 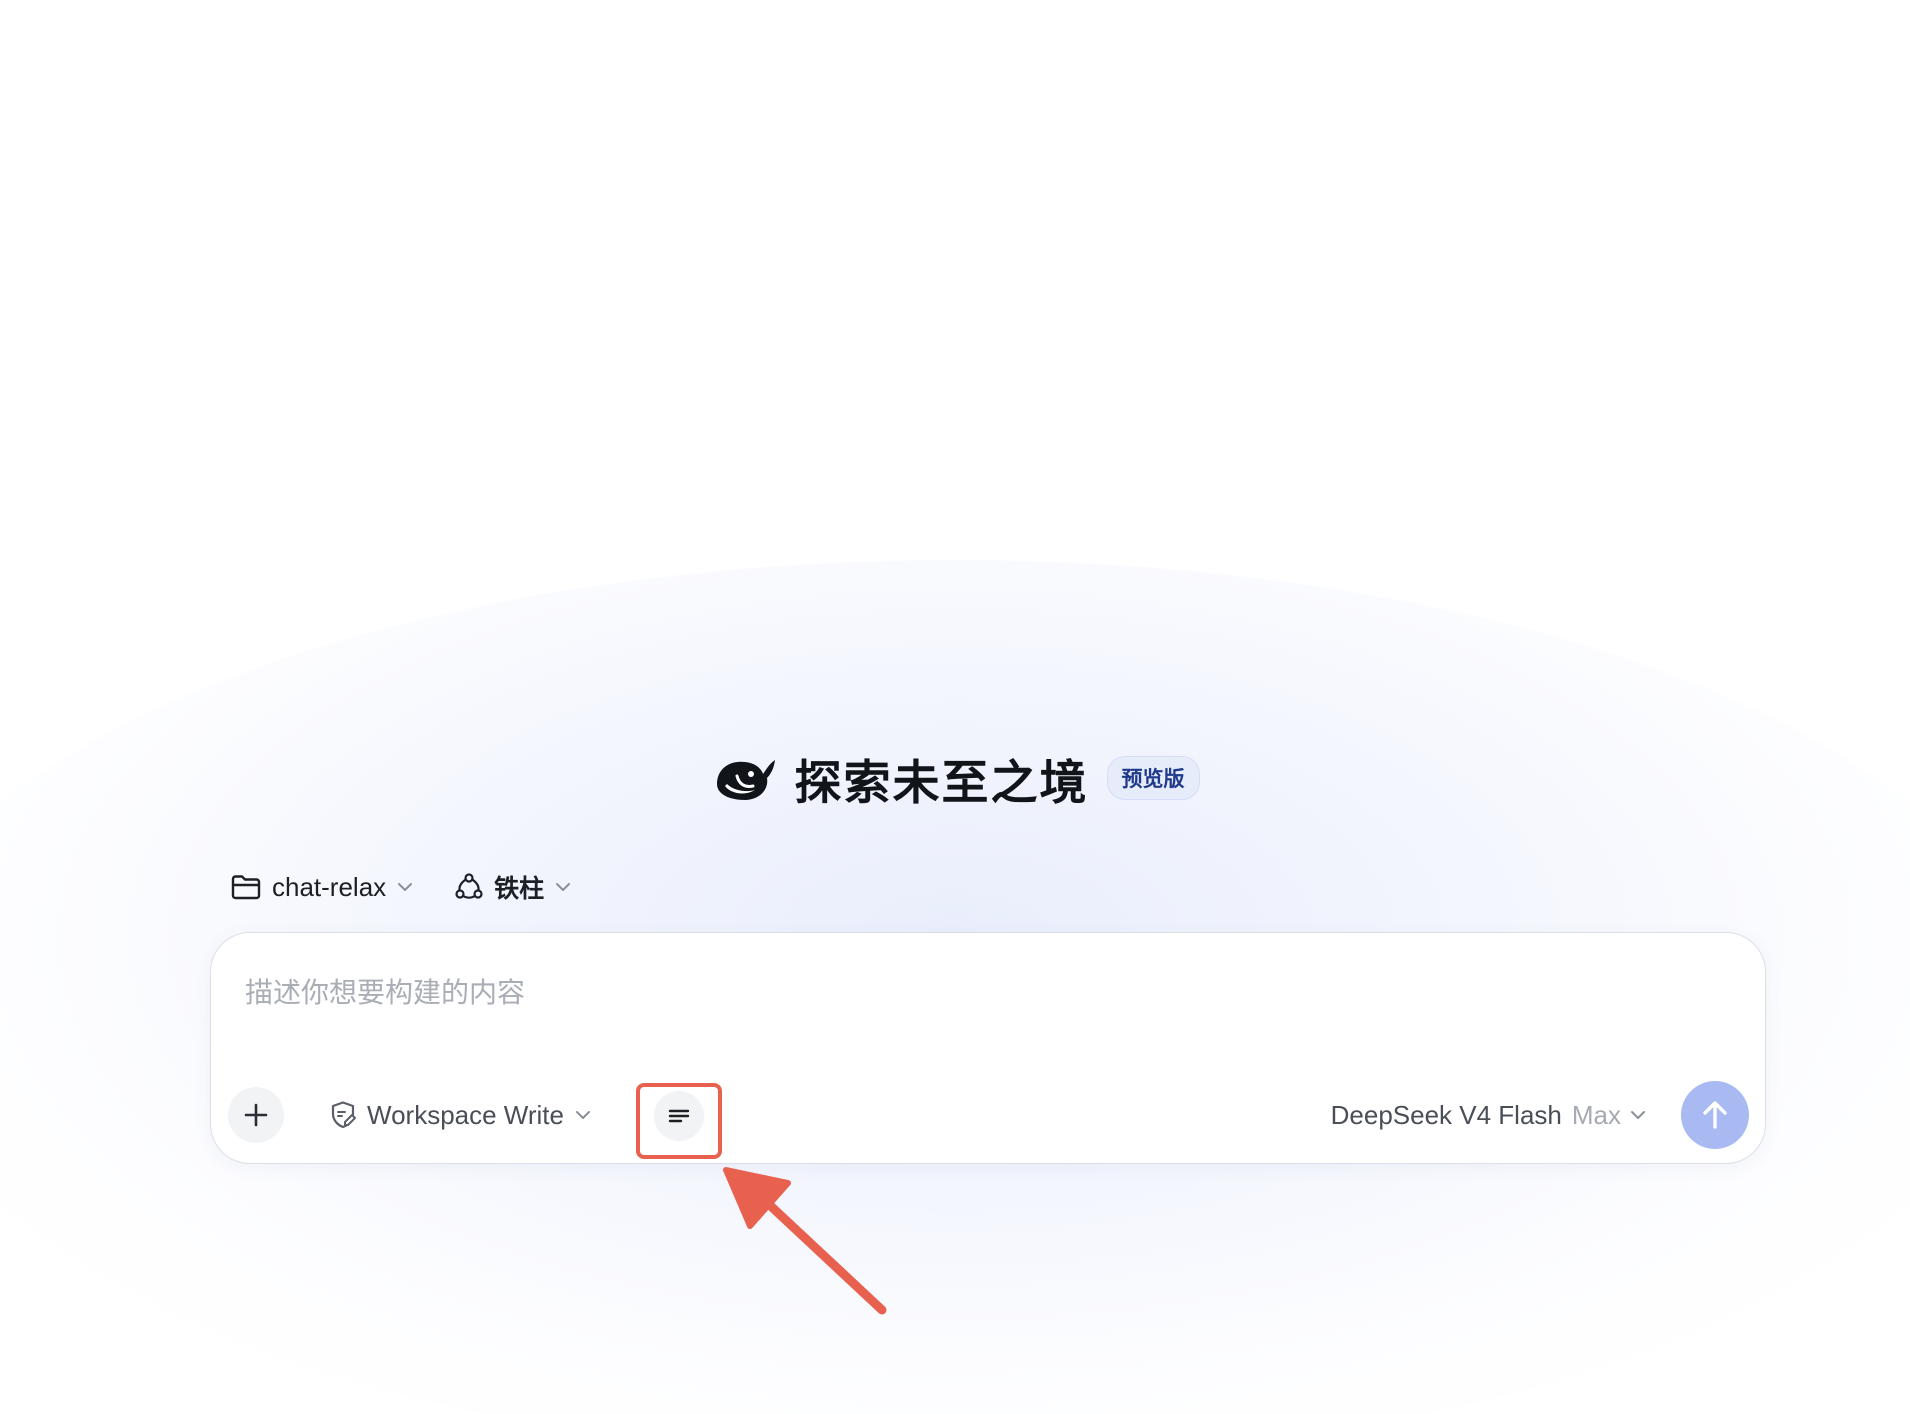 What do you see at coordinates (246, 887) in the screenshot?
I see `folder-icon` at bounding box center [246, 887].